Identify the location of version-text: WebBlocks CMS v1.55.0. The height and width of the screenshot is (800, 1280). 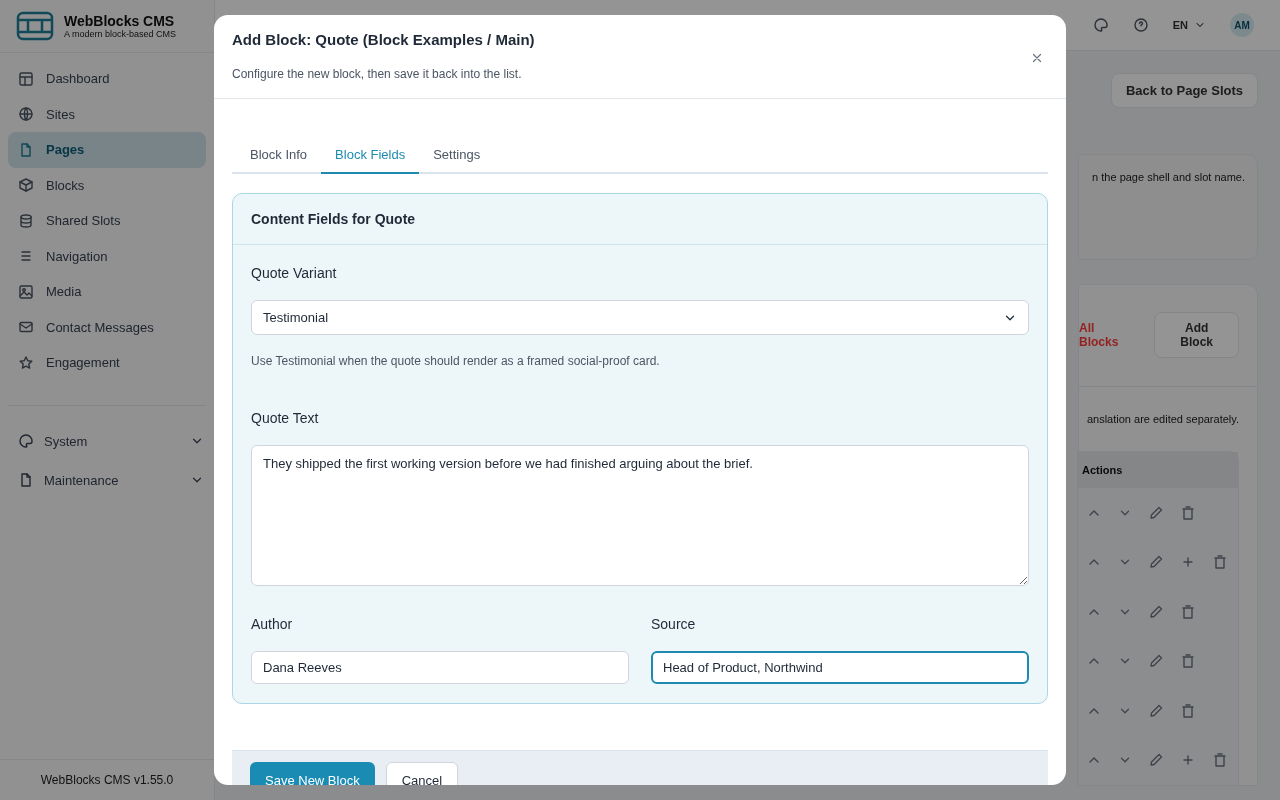
(107, 780).